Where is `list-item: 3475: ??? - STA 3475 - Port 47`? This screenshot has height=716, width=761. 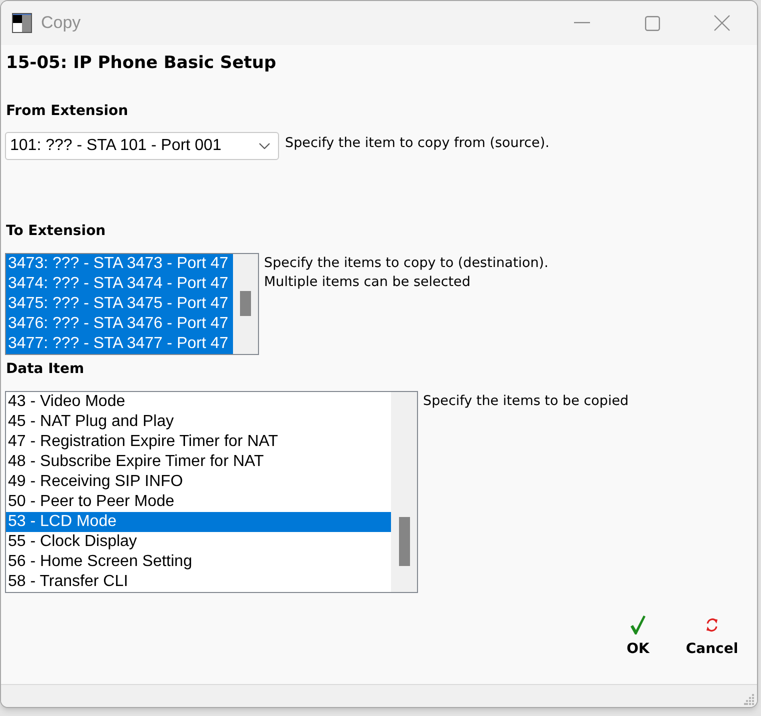 list-item: 3475: ??? - STA 3475 - Port 47 is located at coordinates (119, 304).